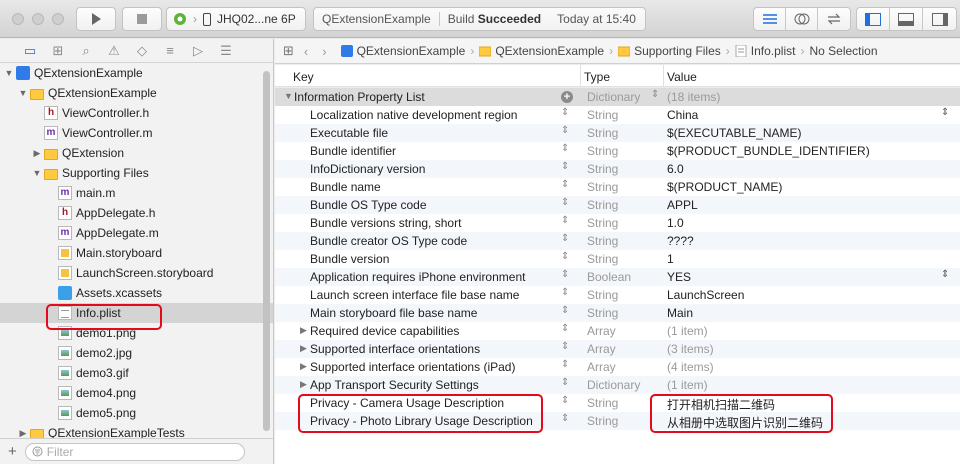 This screenshot has height=464, width=960. Describe the element at coordinates (136, 253) in the screenshot. I see `navigator-item: Main.storyboard` at that location.